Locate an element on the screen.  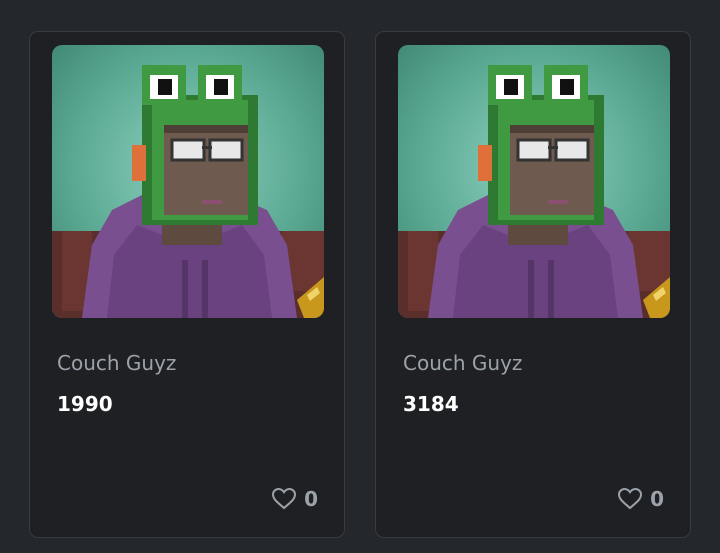
token-id: 3184 is located at coordinates (431, 404).